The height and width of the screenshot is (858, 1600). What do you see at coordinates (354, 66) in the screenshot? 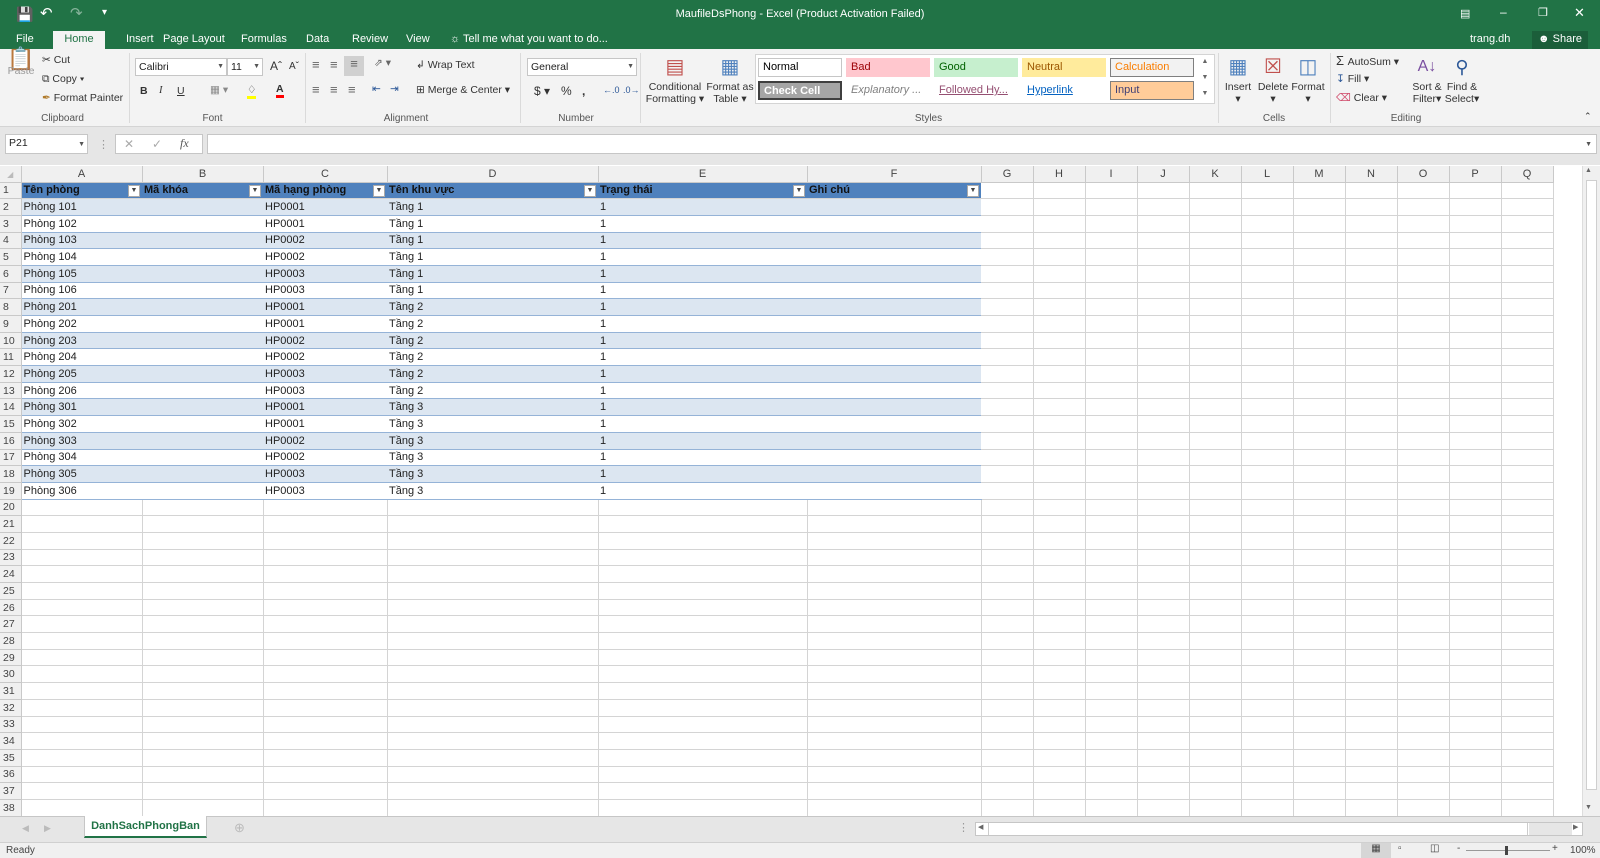
I see `align-bottom-icon: ≡` at bounding box center [354, 66].